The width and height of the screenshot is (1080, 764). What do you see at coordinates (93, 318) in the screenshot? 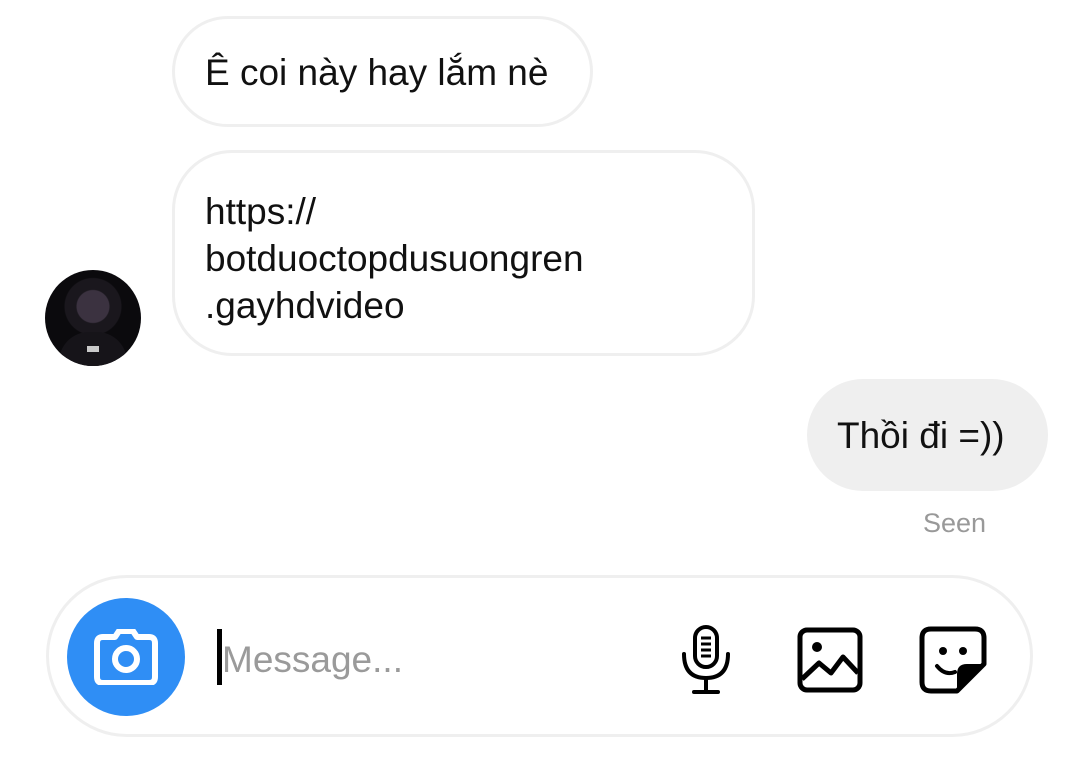
I see `avatar` at bounding box center [93, 318].